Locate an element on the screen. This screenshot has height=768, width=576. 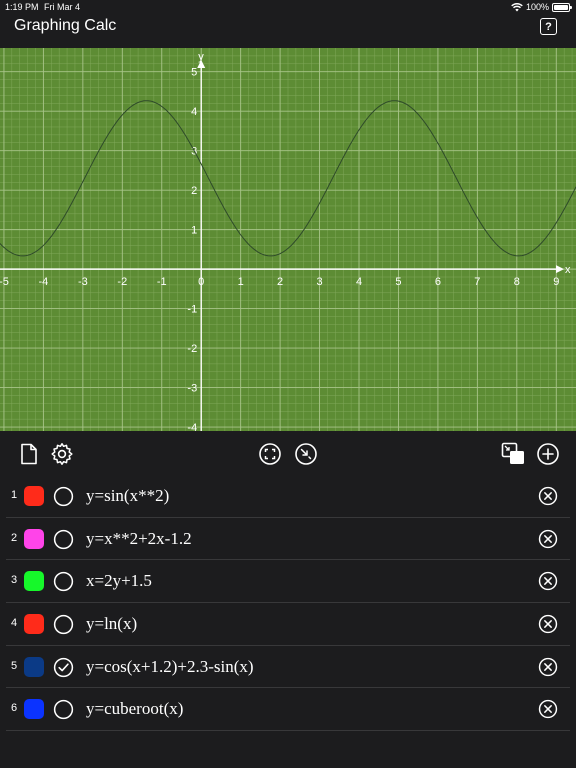
x-tick-label: -1 is located at coordinates (162, 282).